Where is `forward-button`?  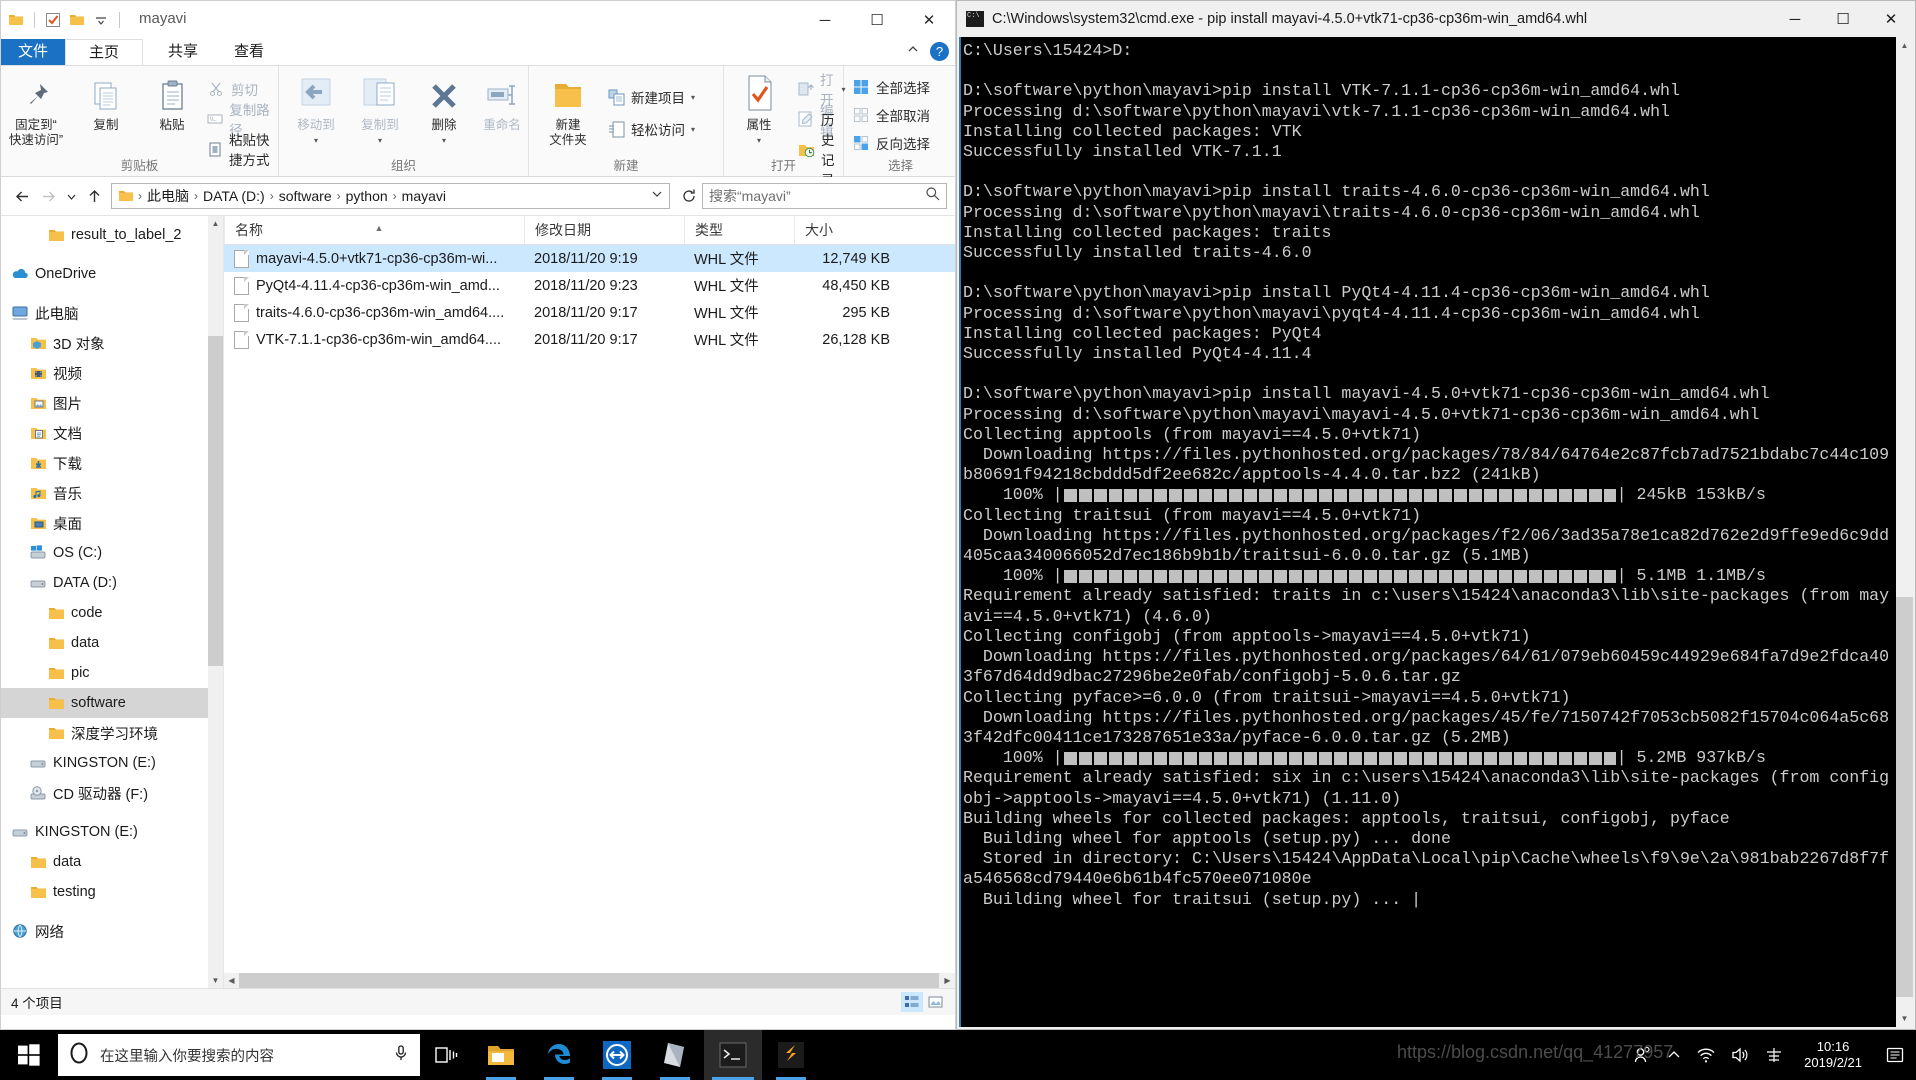 forward-button is located at coordinates (48, 196).